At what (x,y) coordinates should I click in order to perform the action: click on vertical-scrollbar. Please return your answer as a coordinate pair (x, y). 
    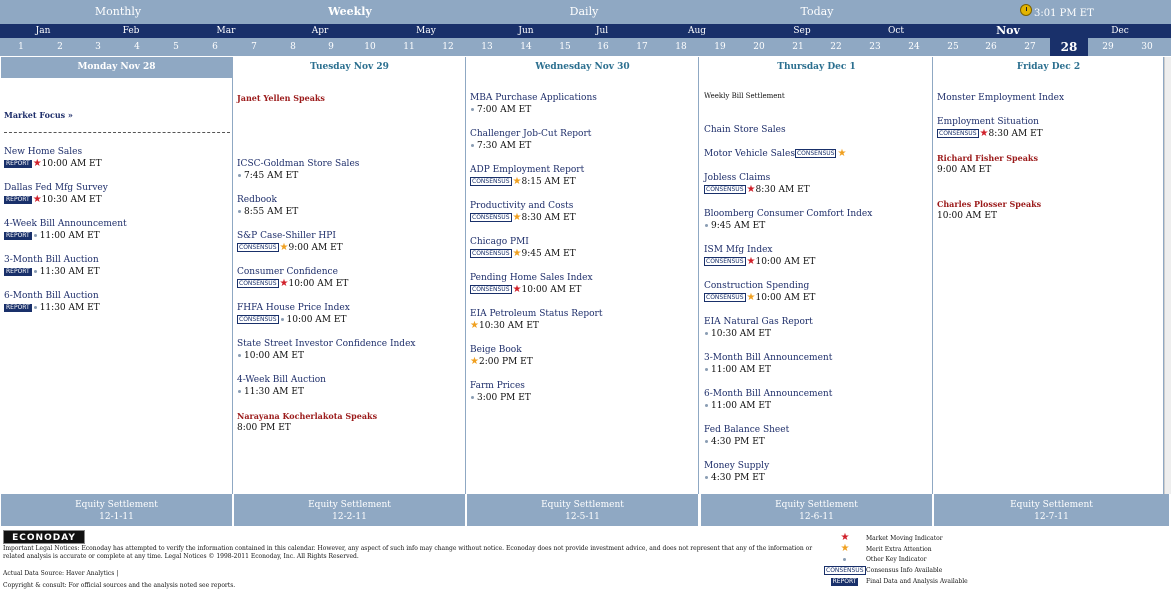
    Looking at the image, I should click on (1167, 275).